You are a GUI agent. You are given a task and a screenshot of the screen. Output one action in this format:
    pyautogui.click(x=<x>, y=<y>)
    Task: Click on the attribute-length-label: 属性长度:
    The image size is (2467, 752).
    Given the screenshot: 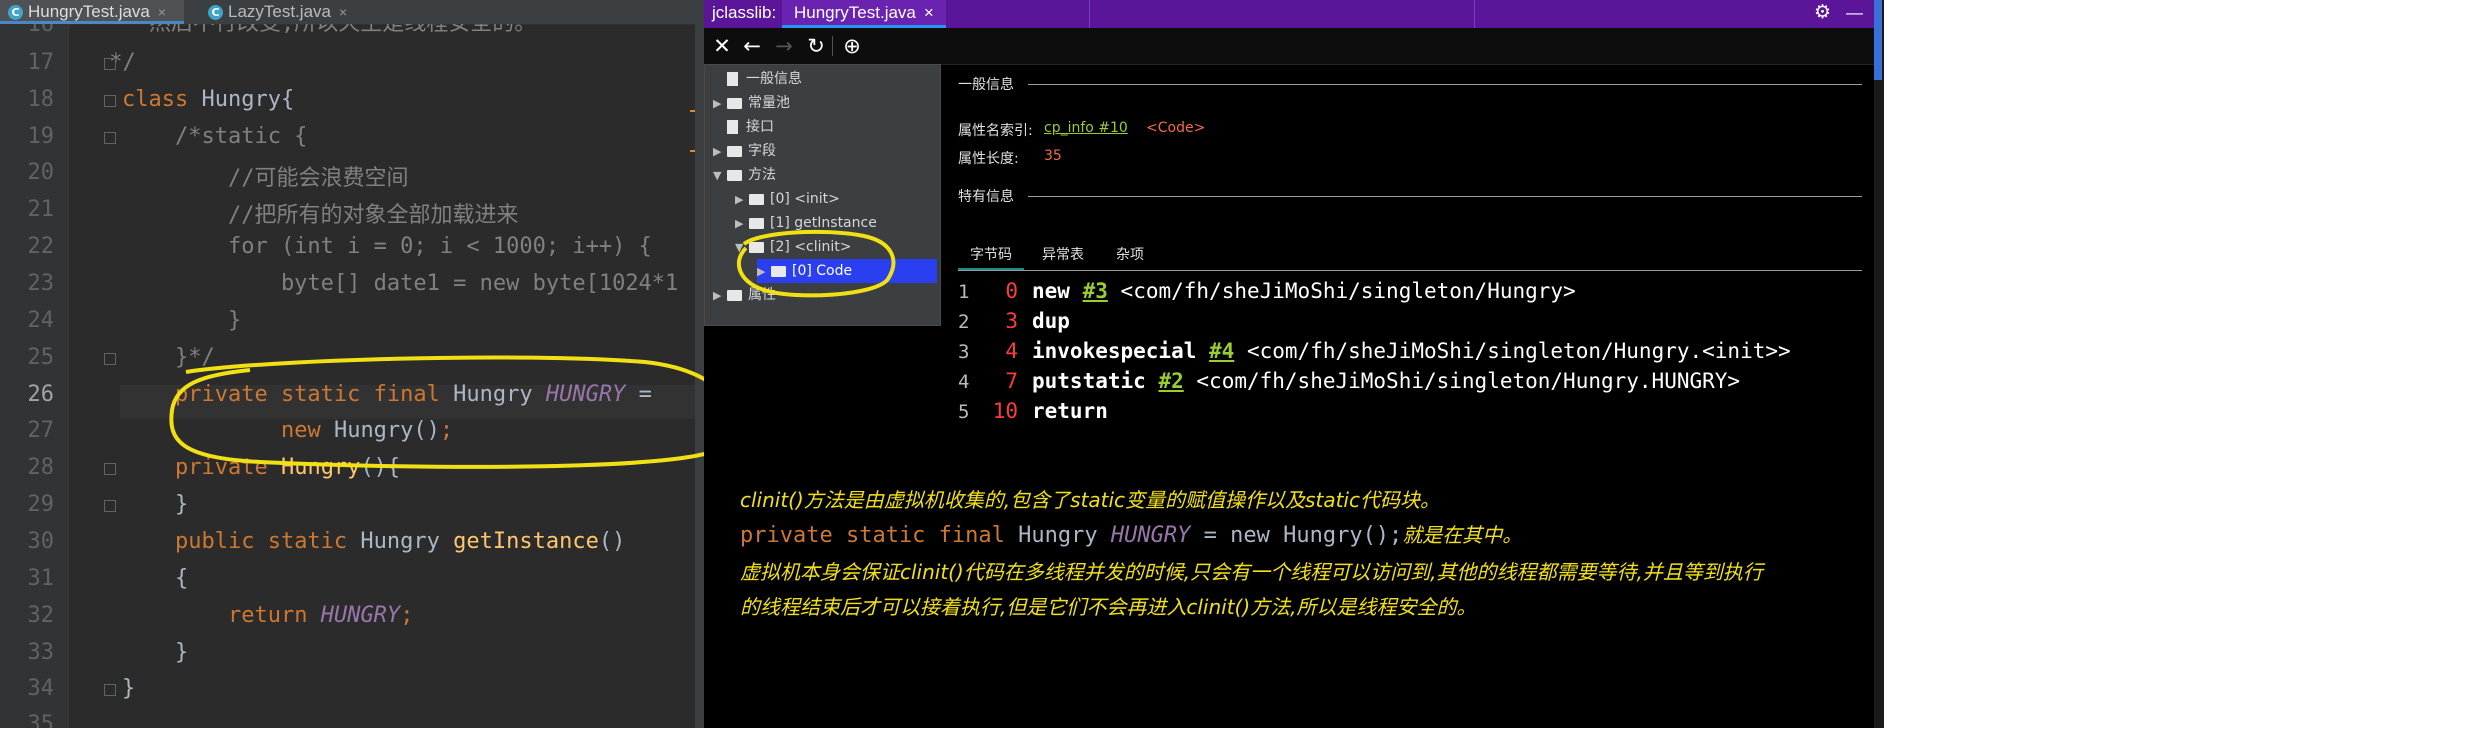 What is the action you would take?
    pyautogui.click(x=988, y=159)
    